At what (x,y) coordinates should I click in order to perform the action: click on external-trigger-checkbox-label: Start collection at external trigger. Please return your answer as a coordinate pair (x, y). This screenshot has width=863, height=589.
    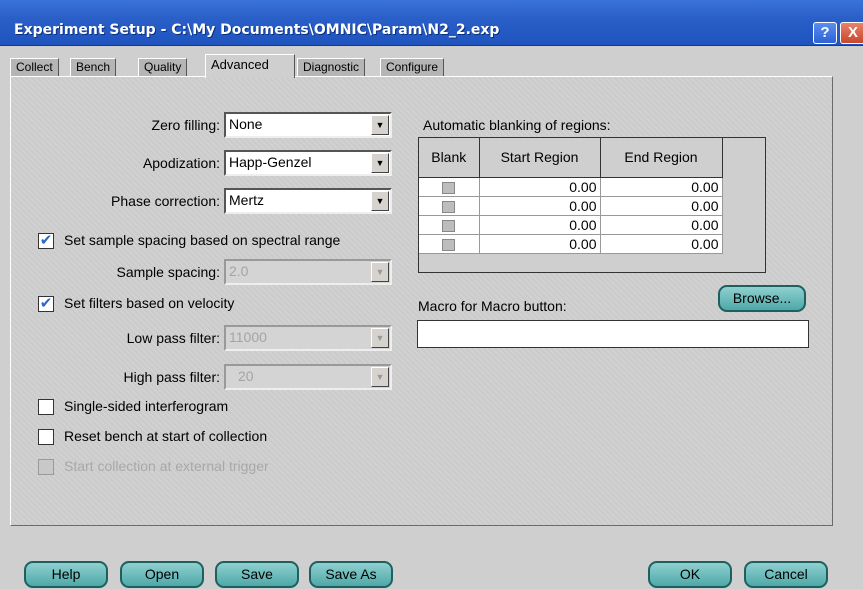
    Looking at the image, I should click on (166, 466).